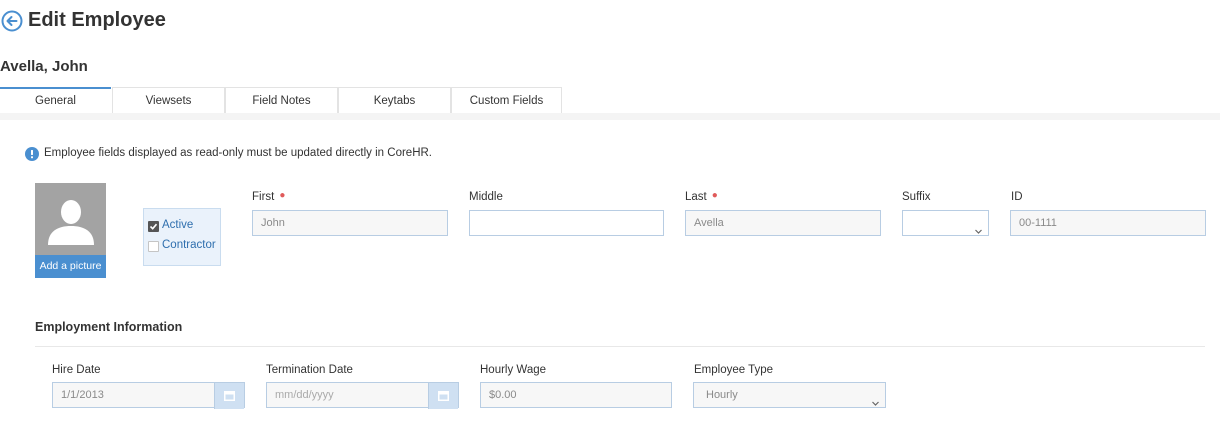  I want to click on first-name-label-text: First, so click(263, 197).